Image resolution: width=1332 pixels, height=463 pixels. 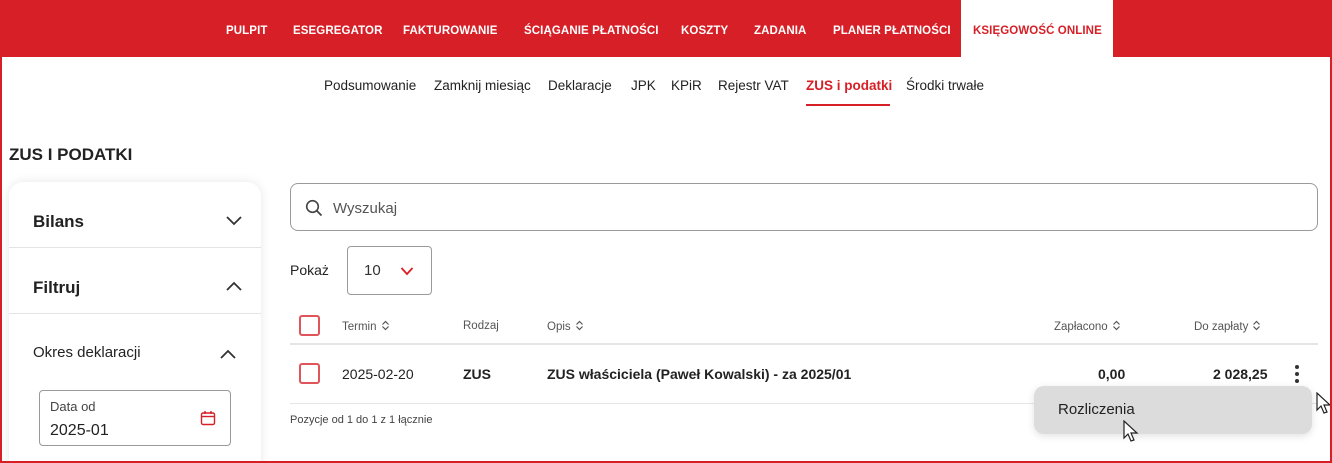 What do you see at coordinates (309, 270) in the screenshot?
I see `page-size-label: Pokaż` at bounding box center [309, 270].